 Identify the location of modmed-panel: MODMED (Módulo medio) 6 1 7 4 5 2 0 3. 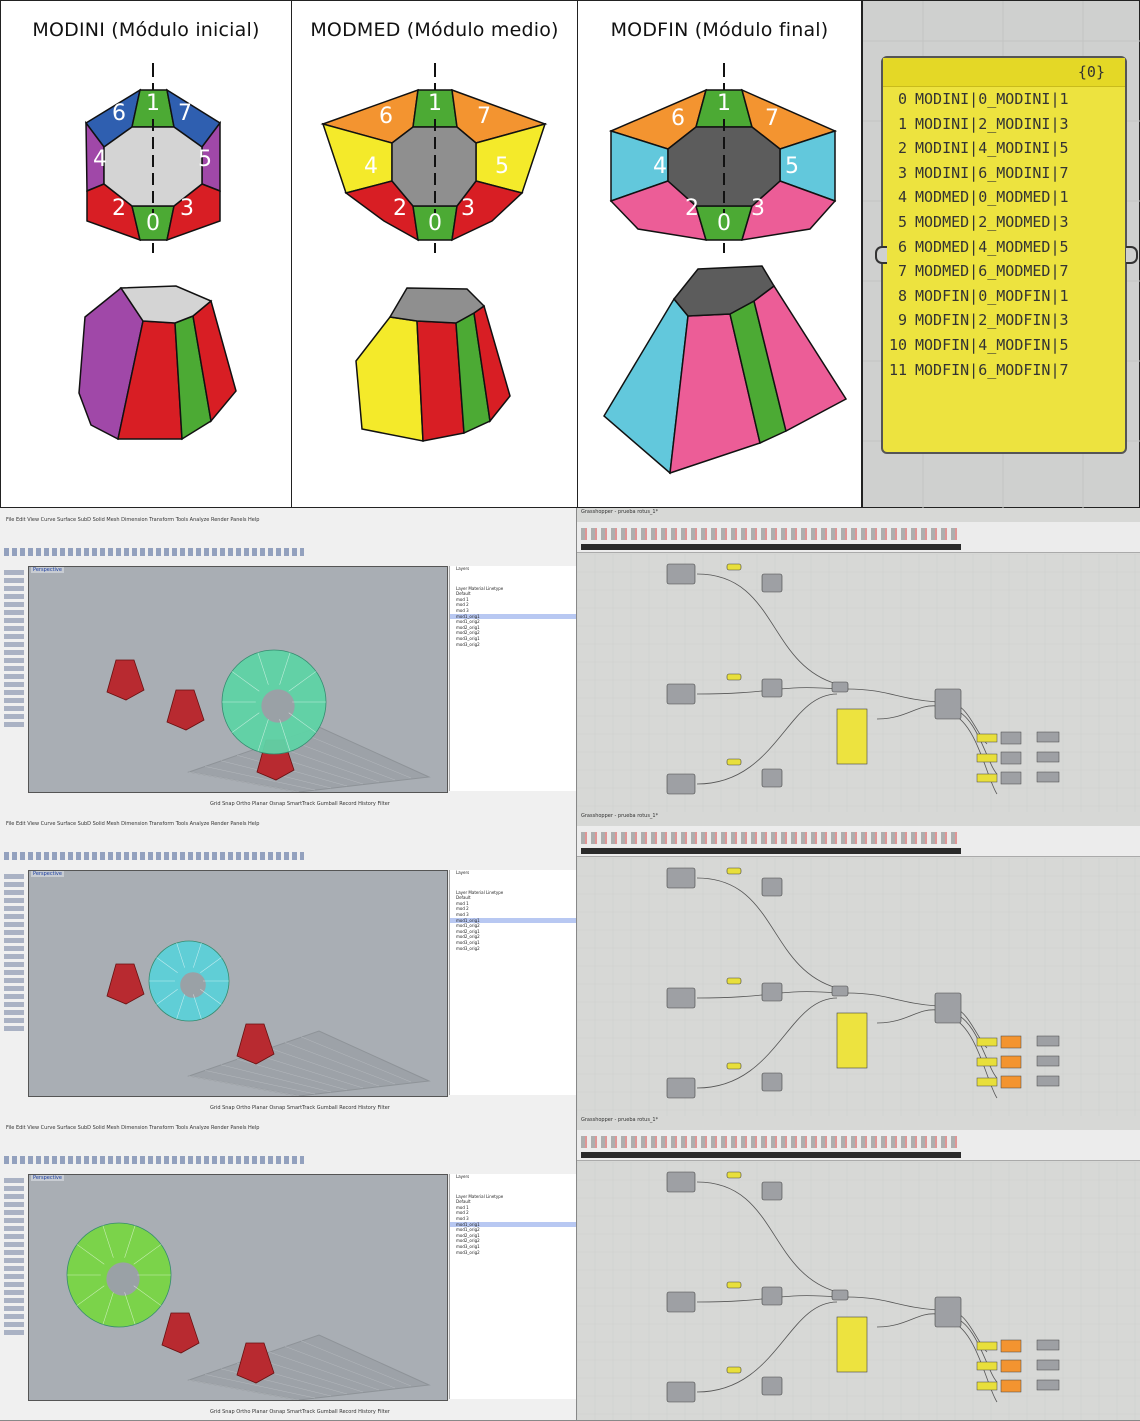
(434, 254).